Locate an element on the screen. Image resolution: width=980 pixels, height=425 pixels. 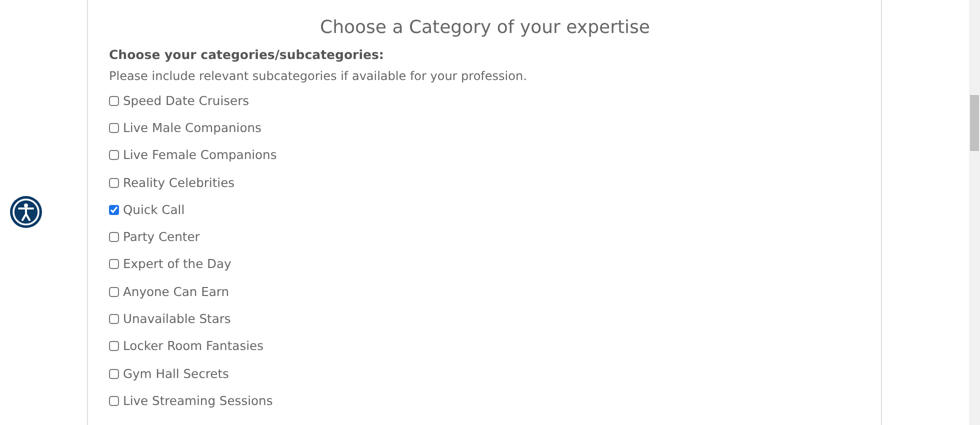
category-label: Quick Call is located at coordinates (154, 209).